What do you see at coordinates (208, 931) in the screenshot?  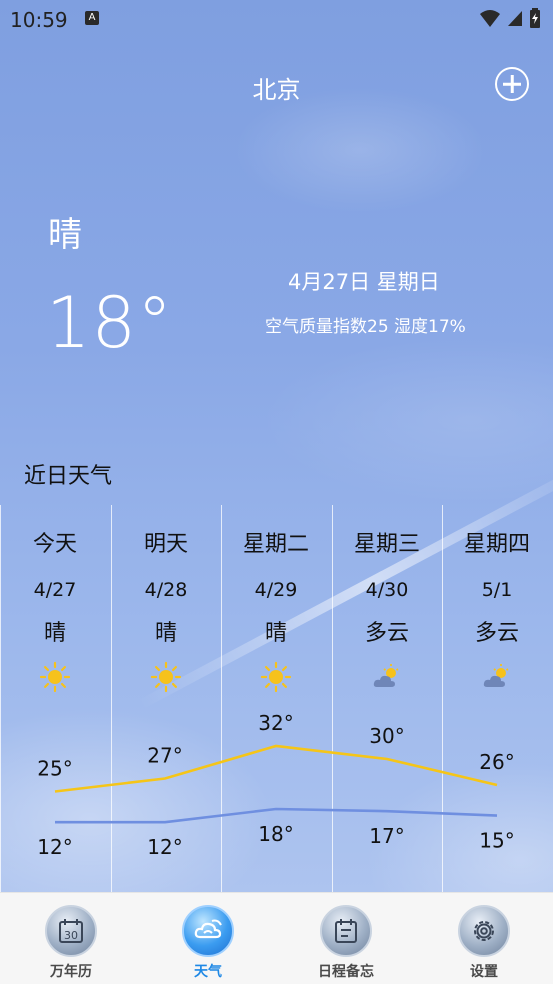 I see `weather-icon` at bounding box center [208, 931].